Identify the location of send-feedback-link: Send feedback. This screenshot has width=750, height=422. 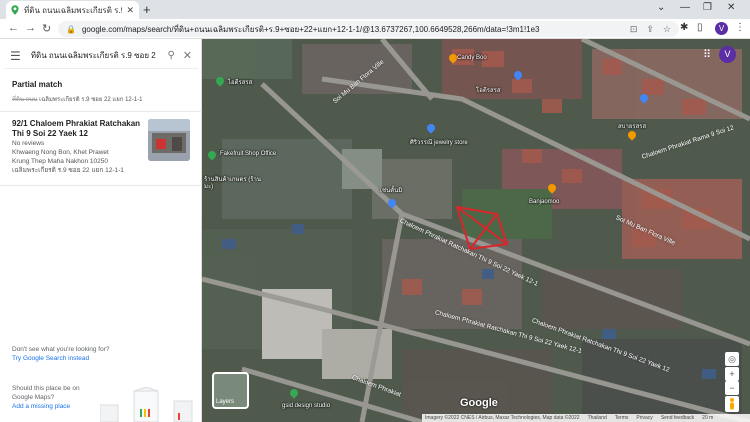
(677, 418).